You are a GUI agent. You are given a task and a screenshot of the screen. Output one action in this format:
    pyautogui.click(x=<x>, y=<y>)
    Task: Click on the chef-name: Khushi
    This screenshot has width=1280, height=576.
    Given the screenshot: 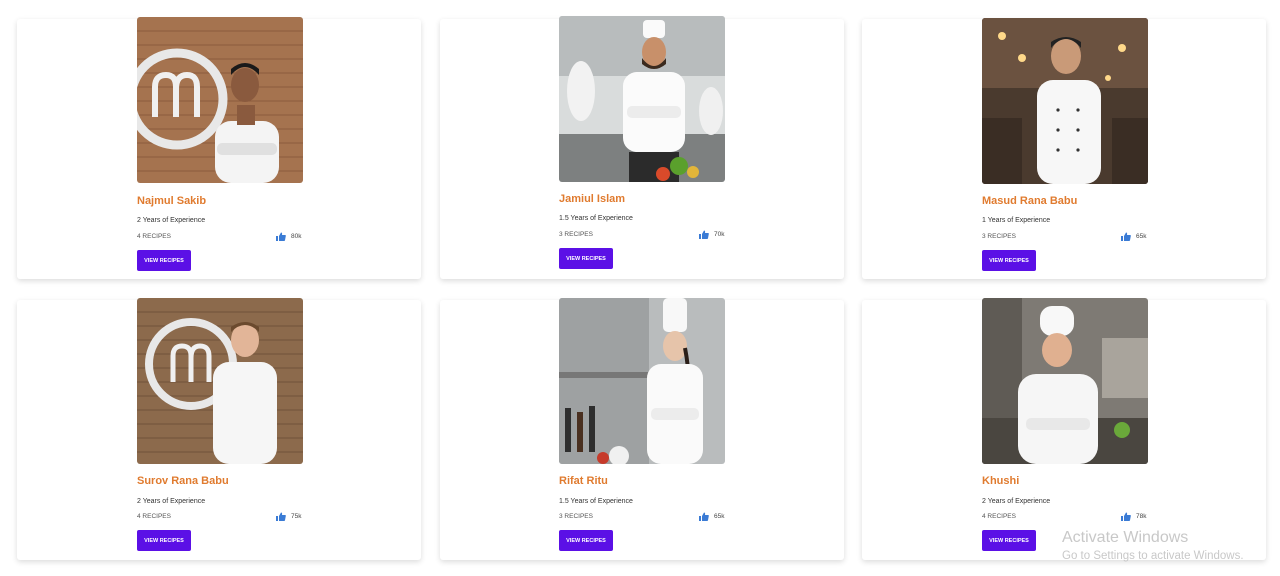 What is the action you would take?
    pyautogui.click(x=1001, y=481)
    